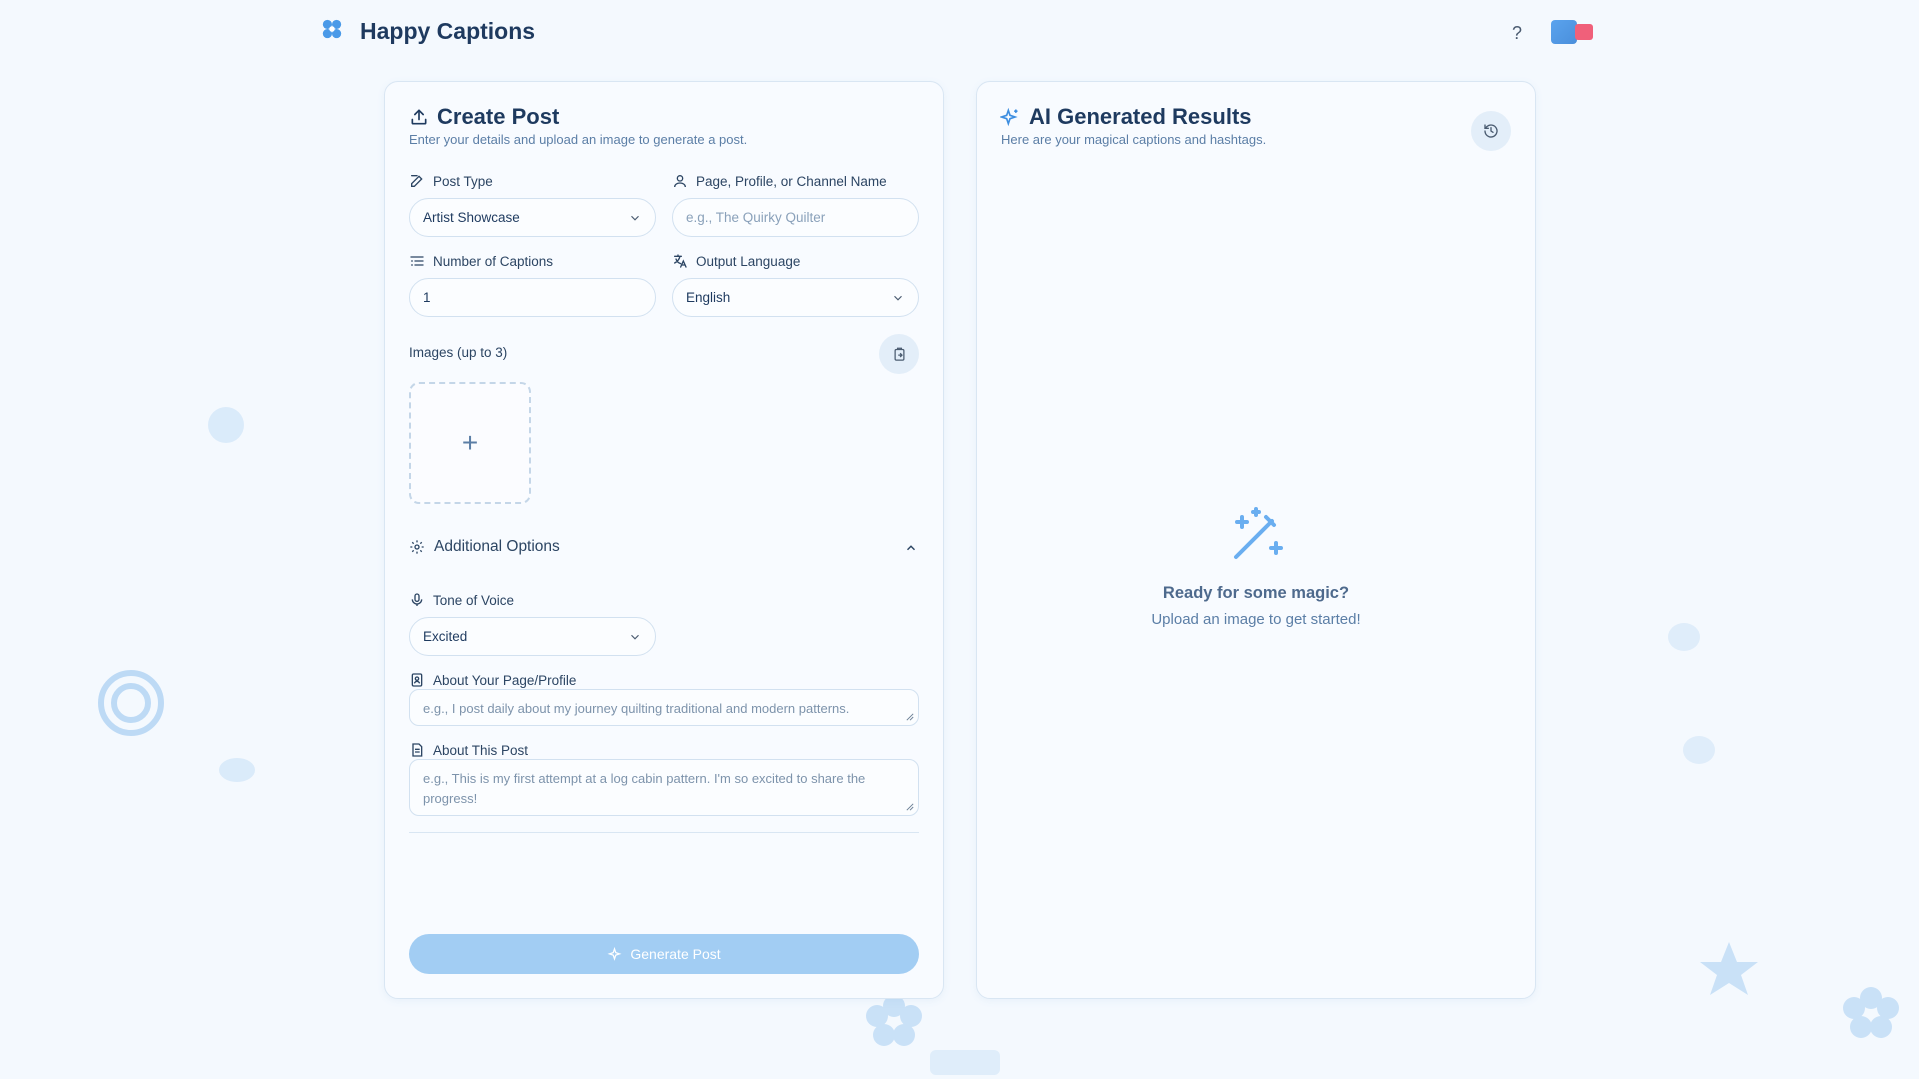 The width and height of the screenshot is (1919, 1079). What do you see at coordinates (468, 750) in the screenshot?
I see `about-post-label: About This Post` at bounding box center [468, 750].